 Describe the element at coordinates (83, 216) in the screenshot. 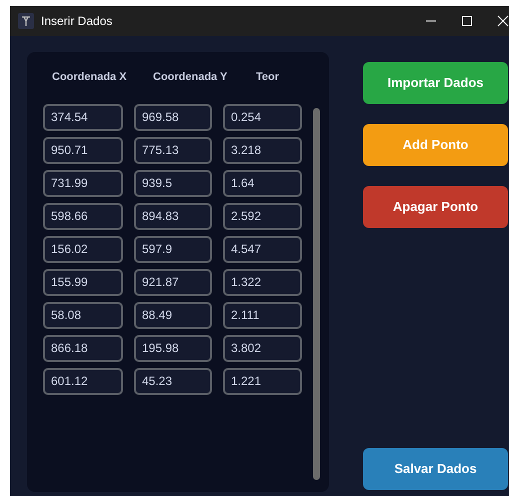

I see `value-field: 598.66` at that location.